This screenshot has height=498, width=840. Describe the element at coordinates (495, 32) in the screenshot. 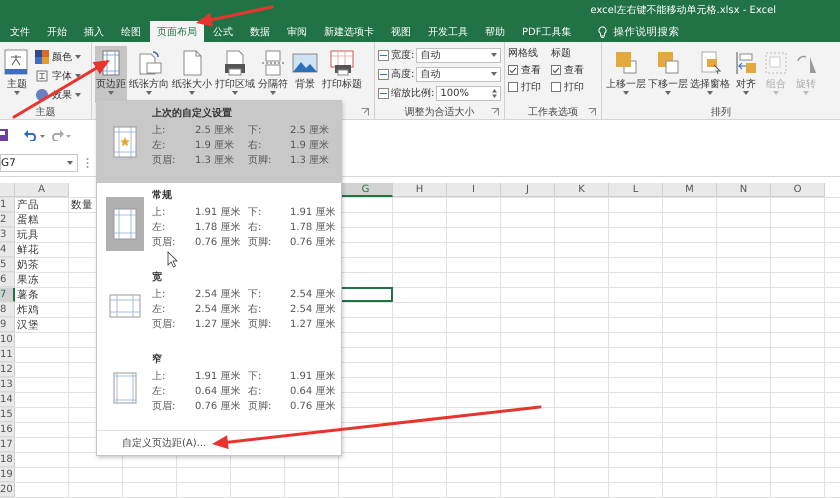

I see `ribbon-tab: 帮助` at that location.